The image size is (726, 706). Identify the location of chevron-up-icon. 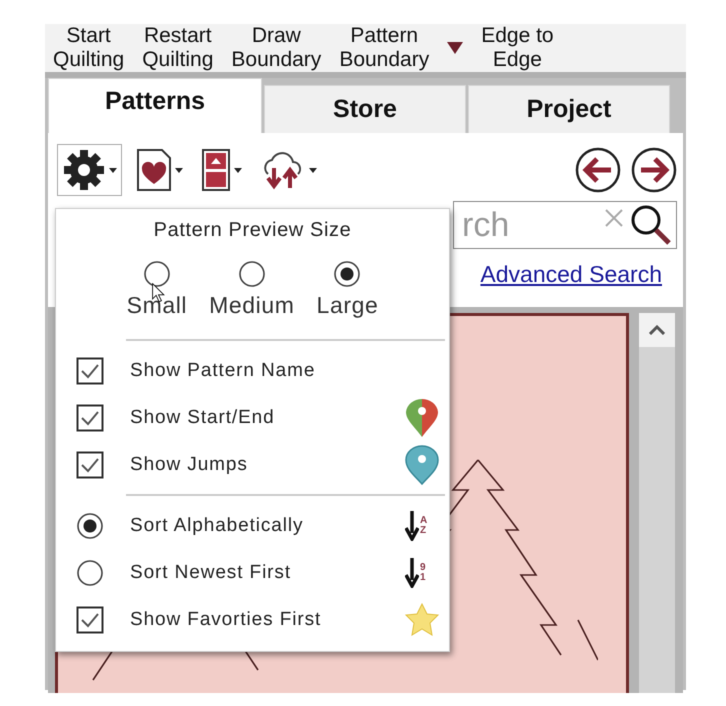
(657, 330).